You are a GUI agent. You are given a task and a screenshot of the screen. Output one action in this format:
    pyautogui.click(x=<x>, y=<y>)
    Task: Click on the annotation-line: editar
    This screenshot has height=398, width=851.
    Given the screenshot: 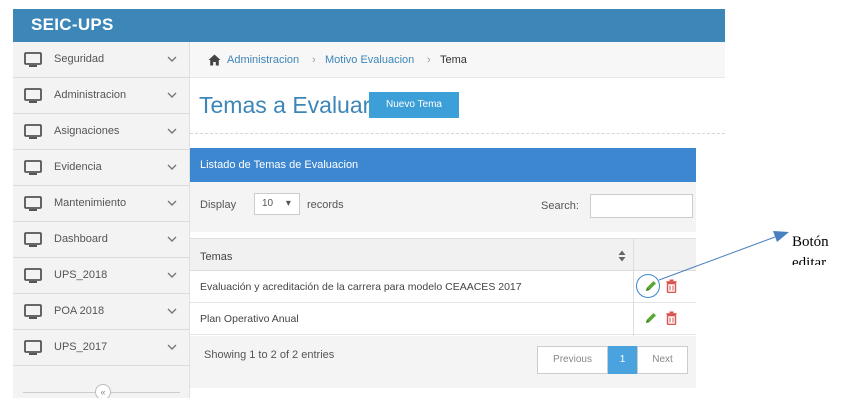 What is the action you would take?
    pyautogui.click(x=809, y=260)
    